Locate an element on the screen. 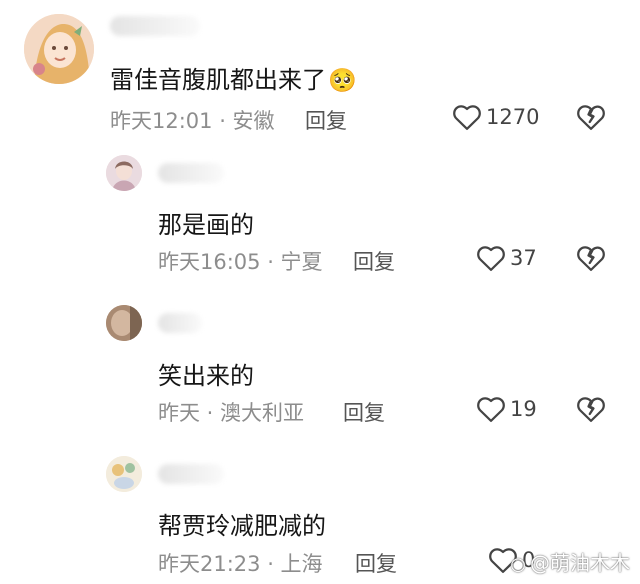 This screenshot has width=640, height=584. watermark: ◉ @萌油木木 is located at coordinates (570, 561).